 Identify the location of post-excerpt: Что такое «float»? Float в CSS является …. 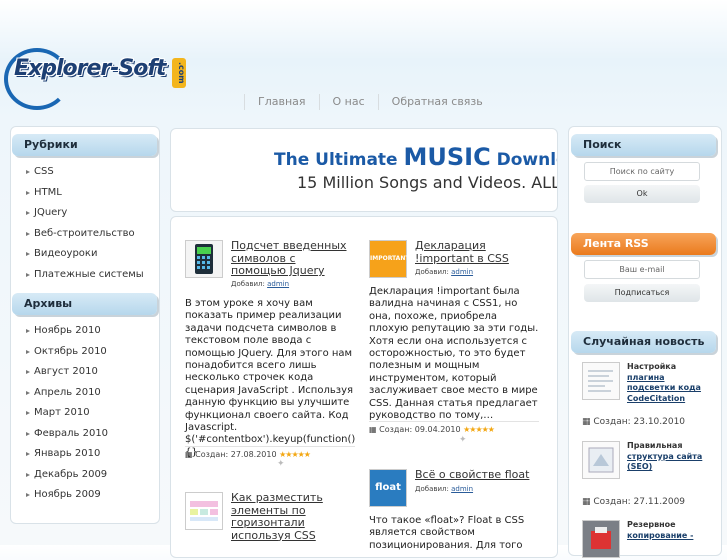
(447, 533).